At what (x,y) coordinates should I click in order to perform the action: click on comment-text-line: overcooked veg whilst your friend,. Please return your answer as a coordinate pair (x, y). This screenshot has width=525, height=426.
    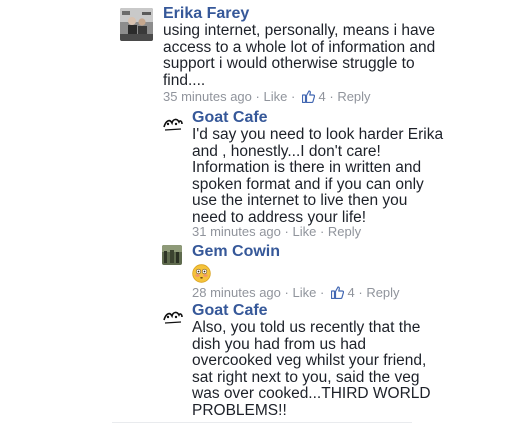
    Looking at the image, I should click on (309, 360).